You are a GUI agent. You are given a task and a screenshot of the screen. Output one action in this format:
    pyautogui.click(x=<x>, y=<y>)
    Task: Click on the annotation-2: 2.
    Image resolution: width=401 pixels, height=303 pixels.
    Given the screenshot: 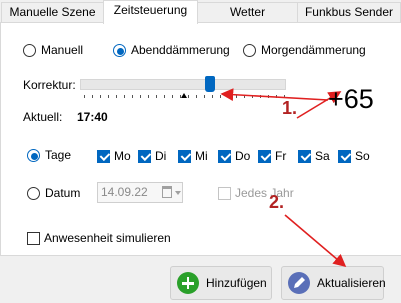 What is the action you would take?
    pyautogui.click(x=277, y=202)
    